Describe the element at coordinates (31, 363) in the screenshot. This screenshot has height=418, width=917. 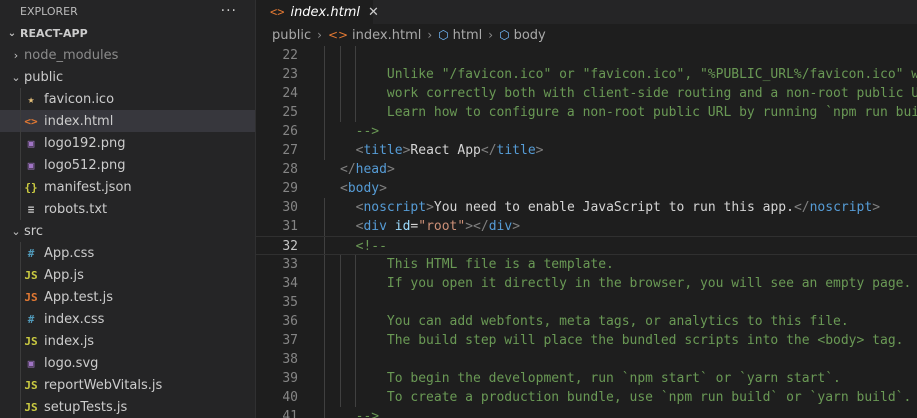
I see `svg-icon: ▣` at that location.